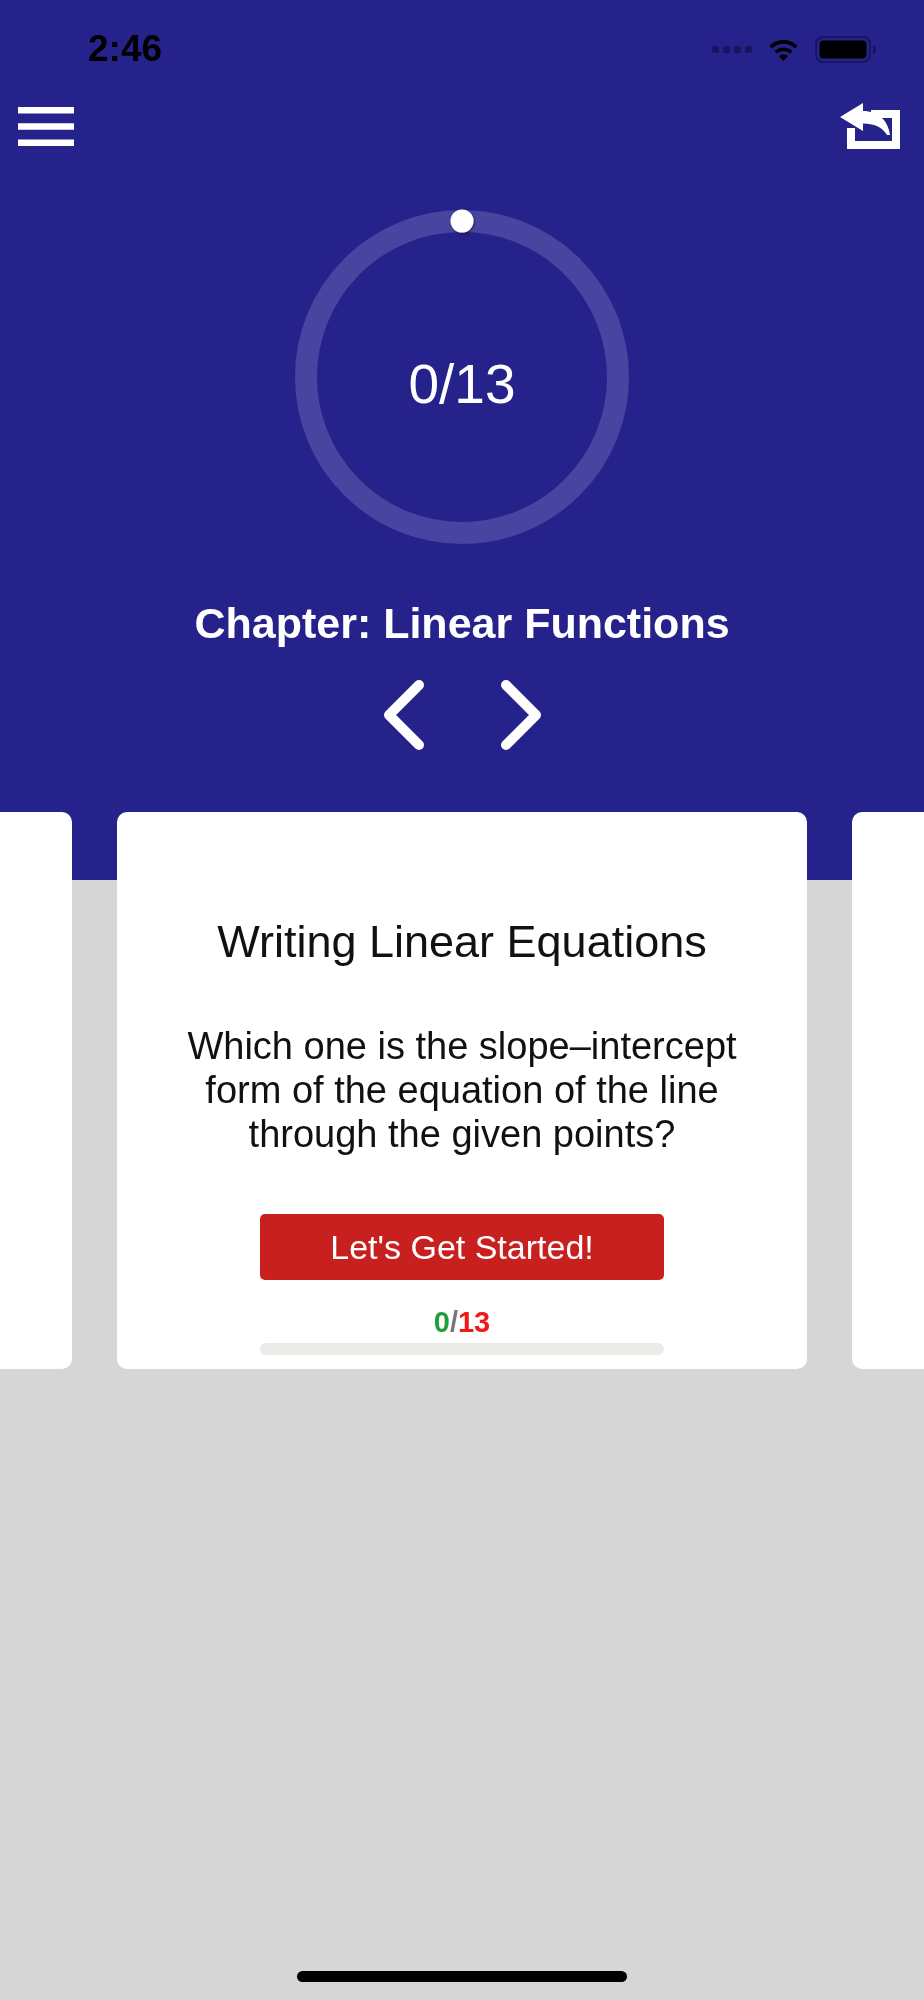  I want to click on status-time: 2:46, so click(125, 49).